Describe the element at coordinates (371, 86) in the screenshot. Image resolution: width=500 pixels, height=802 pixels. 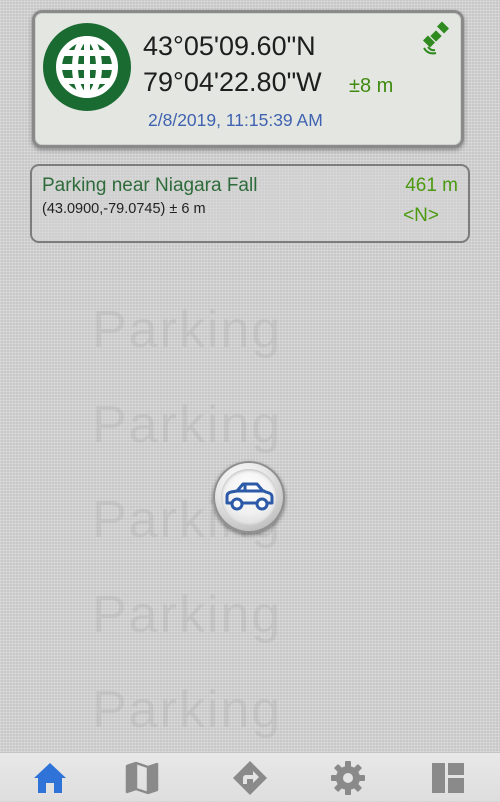
I see `accuracy-value: ±8 m` at that location.